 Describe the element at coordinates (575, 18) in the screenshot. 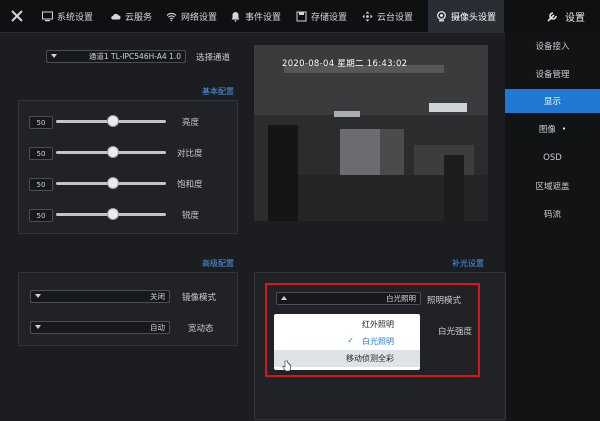

I see `window-title-text: 设置` at that location.